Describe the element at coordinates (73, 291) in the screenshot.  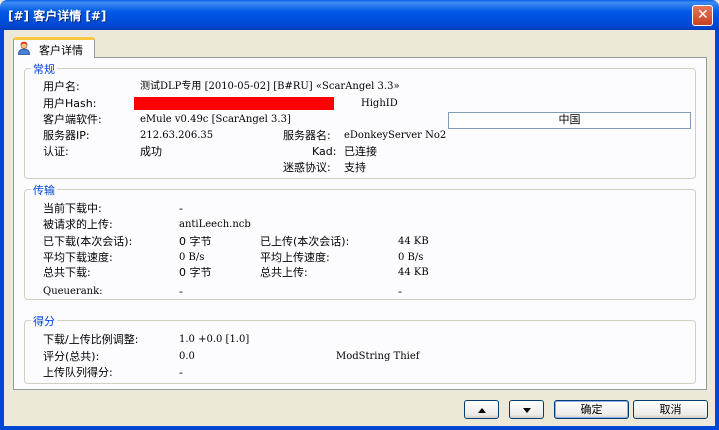
I see `queuerank-label: Queuerank:` at that location.